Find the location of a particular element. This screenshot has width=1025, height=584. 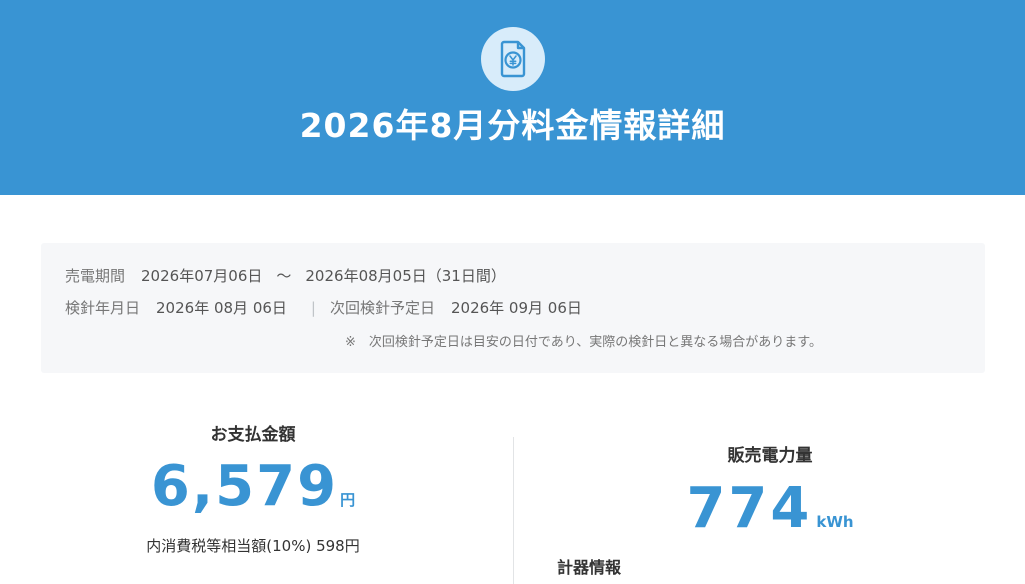

reading-date-value: 2026年 08月 06日 is located at coordinates (221, 308).